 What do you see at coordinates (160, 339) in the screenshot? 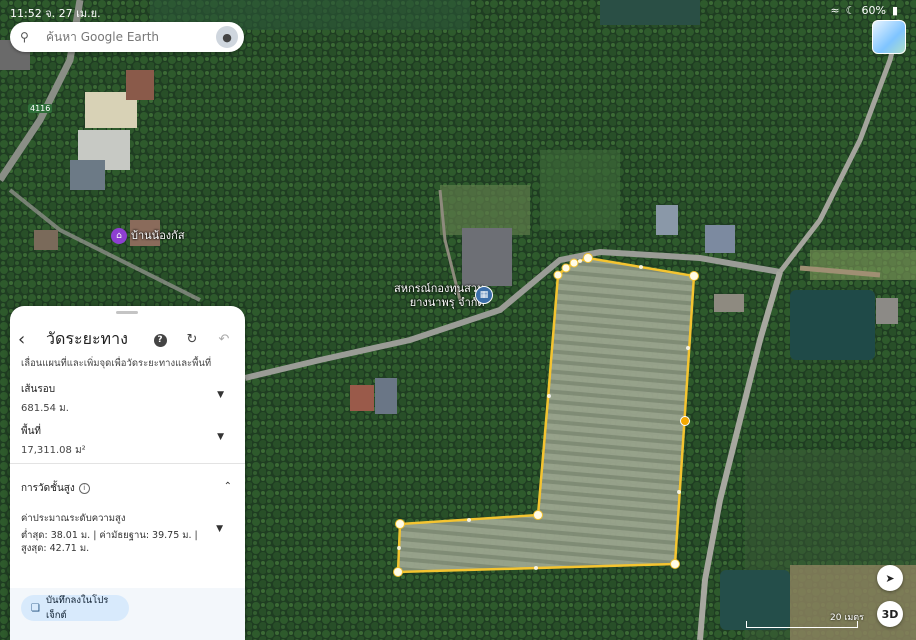
I see `help-icon: ?` at bounding box center [160, 339].